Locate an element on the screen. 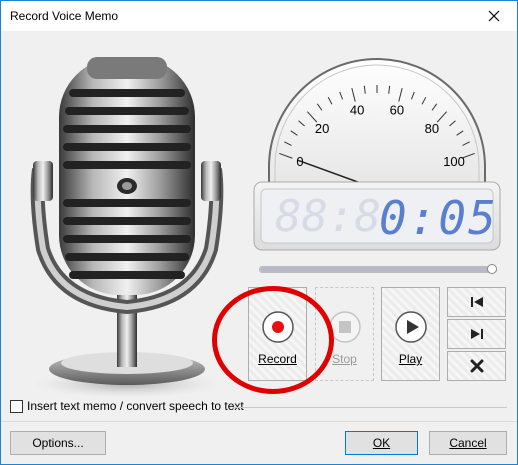 The width and height of the screenshot is (518, 465). stop-label: Stop is located at coordinates (344, 359).